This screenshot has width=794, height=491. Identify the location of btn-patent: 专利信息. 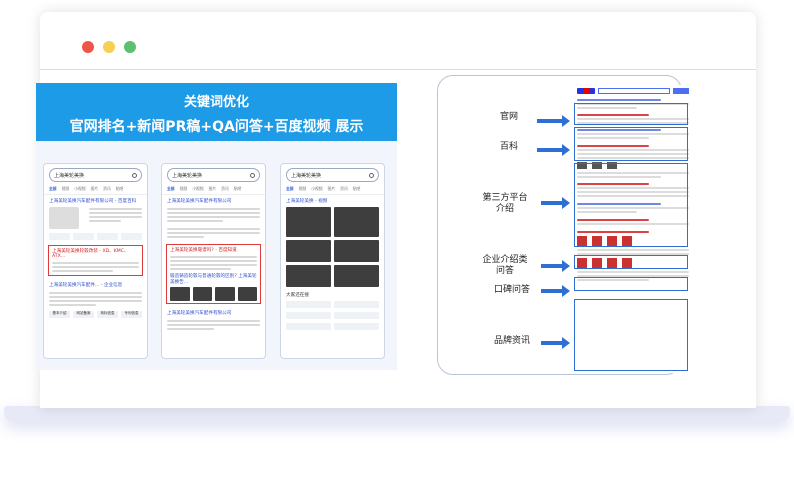
(131, 314).